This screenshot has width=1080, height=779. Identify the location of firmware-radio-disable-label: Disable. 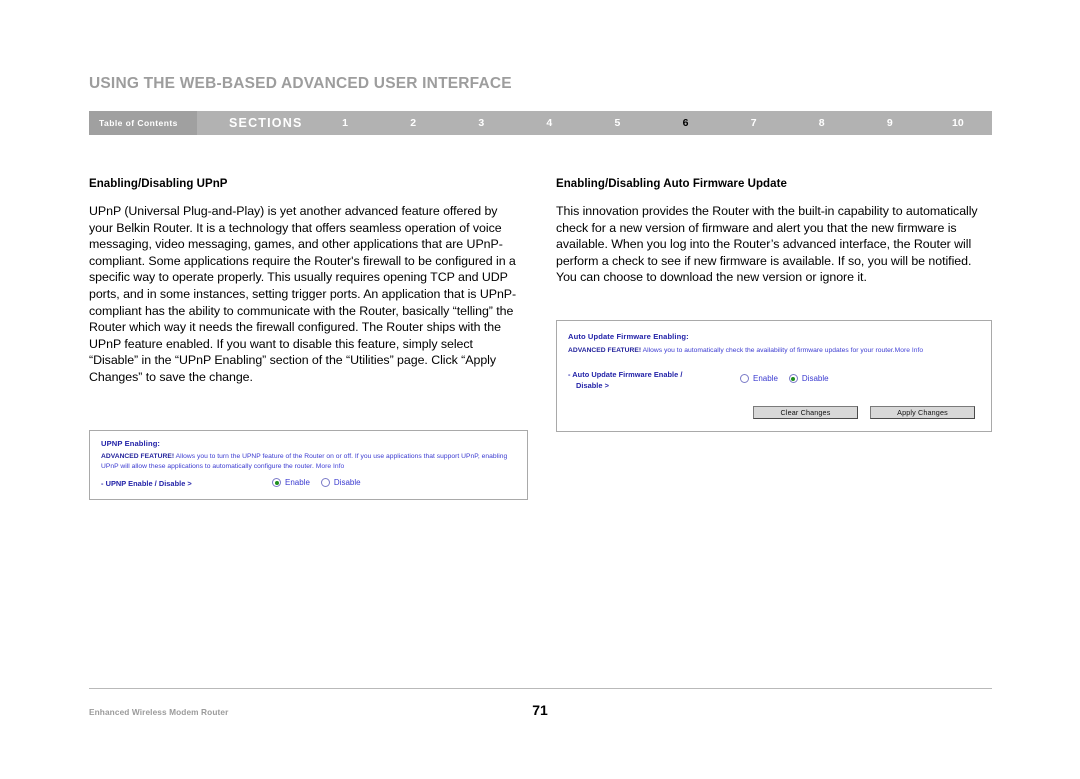
(815, 378).